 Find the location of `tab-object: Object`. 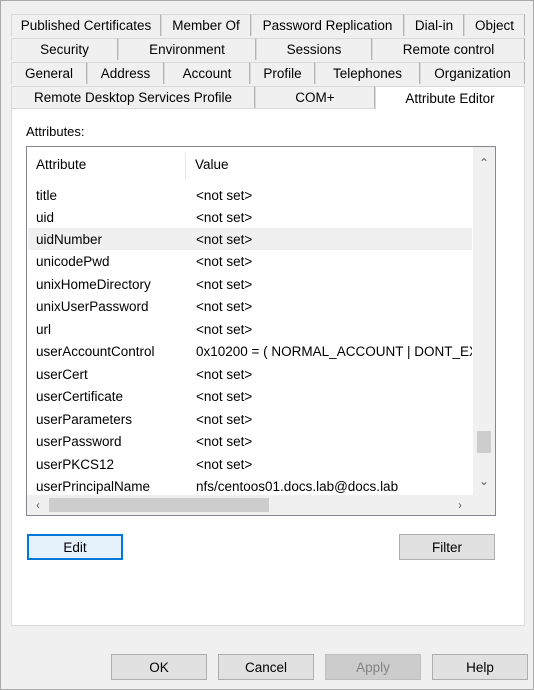

tab-object: Object is located at coordinates (494, 25).